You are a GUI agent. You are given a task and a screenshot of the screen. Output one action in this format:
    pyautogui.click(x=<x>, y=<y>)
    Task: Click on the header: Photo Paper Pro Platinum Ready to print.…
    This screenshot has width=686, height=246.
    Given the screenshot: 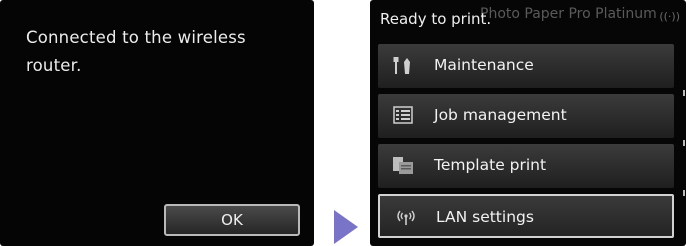 What is the action you would take?
    pyautogui.click(x=528, y=20)
    